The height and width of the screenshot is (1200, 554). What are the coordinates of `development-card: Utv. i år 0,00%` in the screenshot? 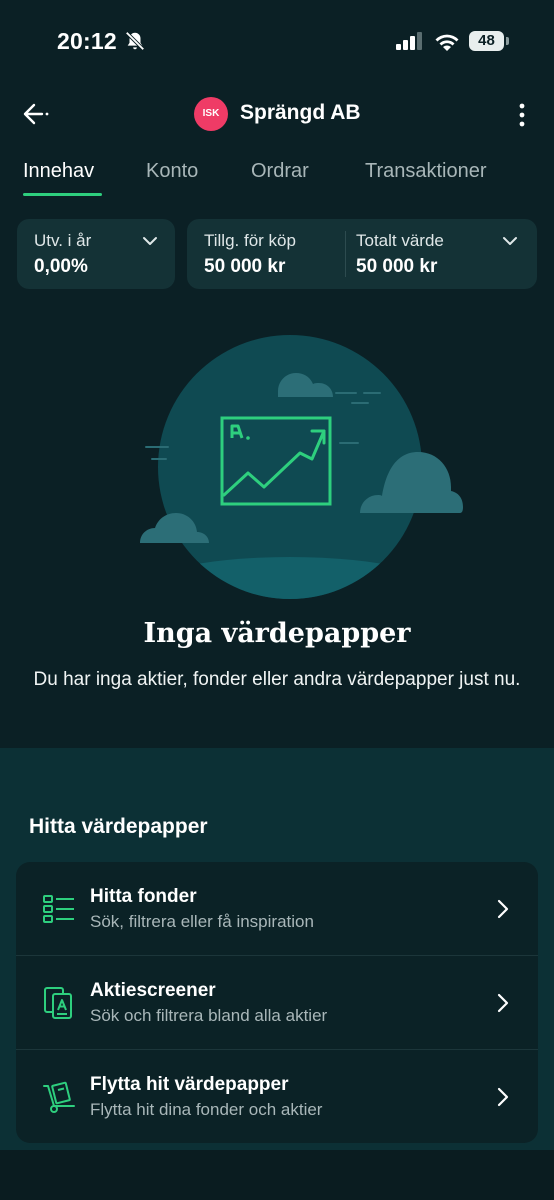 It's located at (96, 254).